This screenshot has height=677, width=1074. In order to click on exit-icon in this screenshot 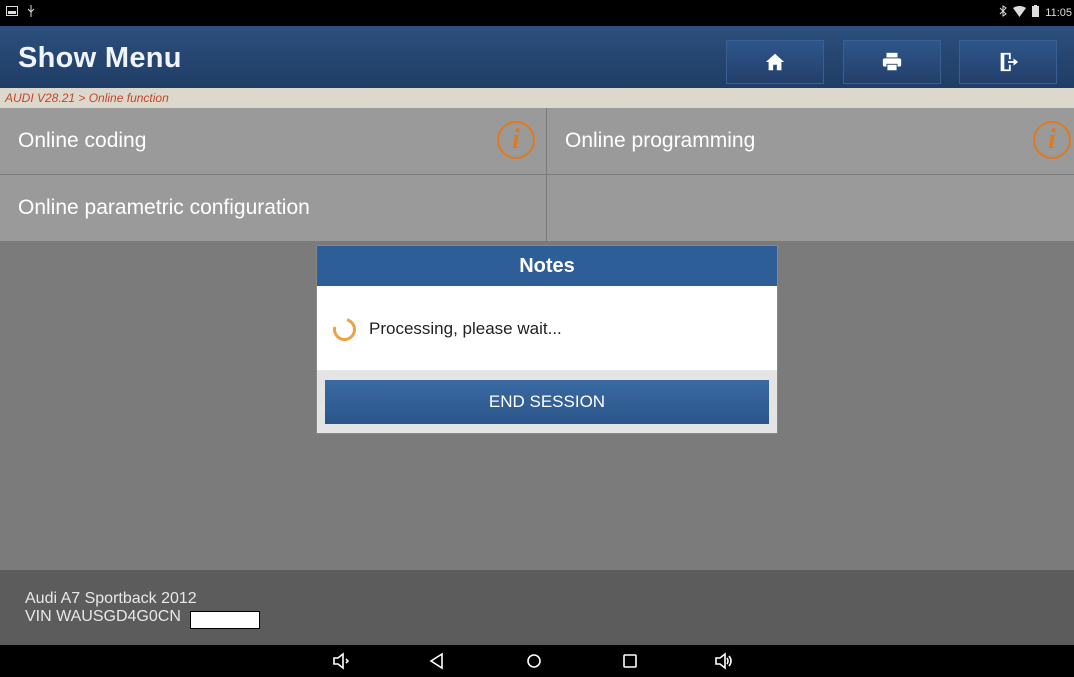, I will do `click(1009, 62)`.